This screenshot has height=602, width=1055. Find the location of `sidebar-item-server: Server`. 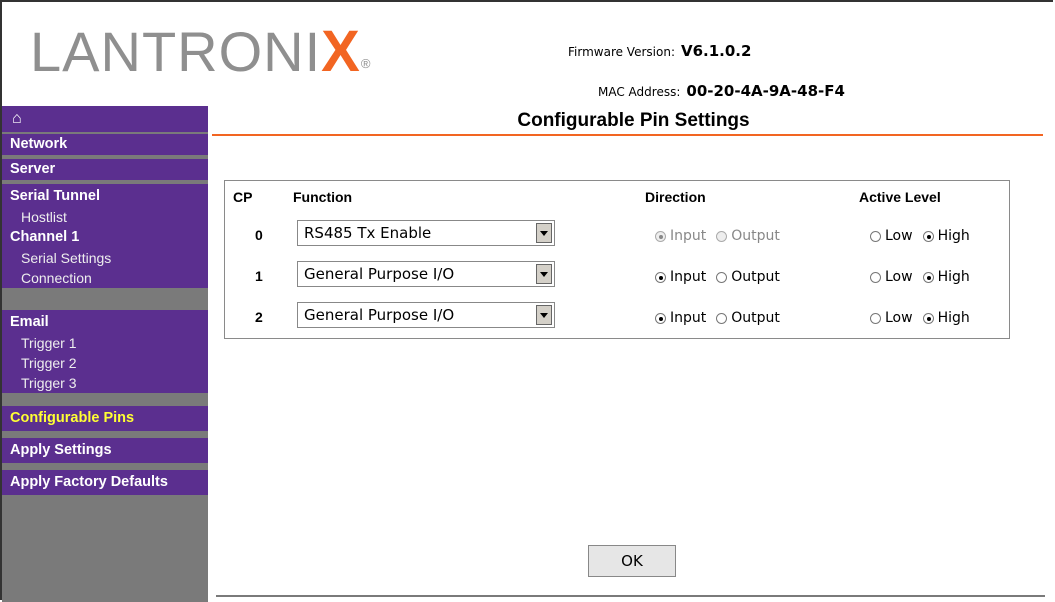

sidebar-item-server: Server is located at coordinates (105, 169).